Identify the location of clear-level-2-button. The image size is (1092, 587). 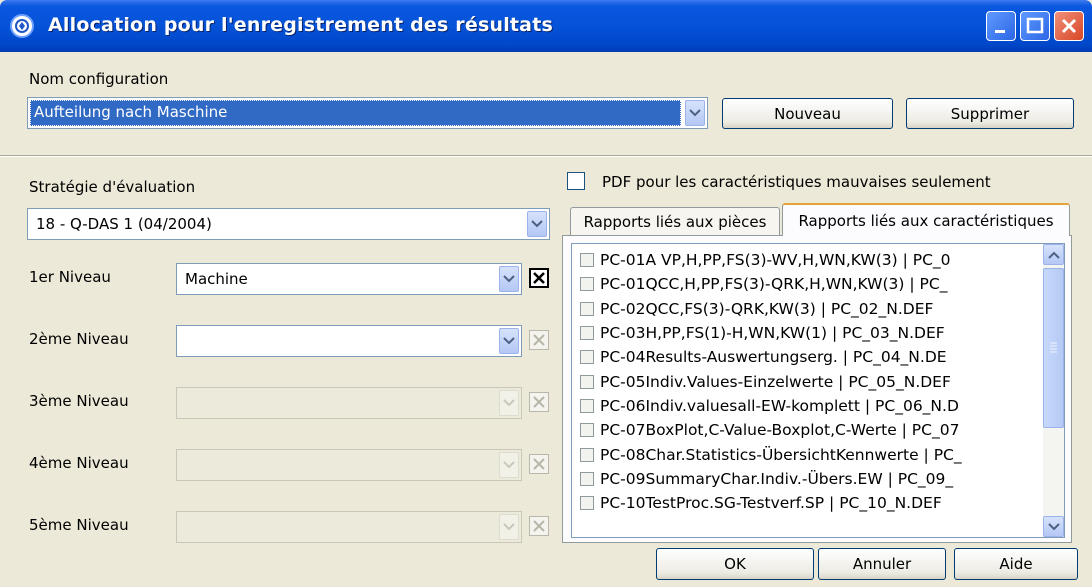
(539, 340).